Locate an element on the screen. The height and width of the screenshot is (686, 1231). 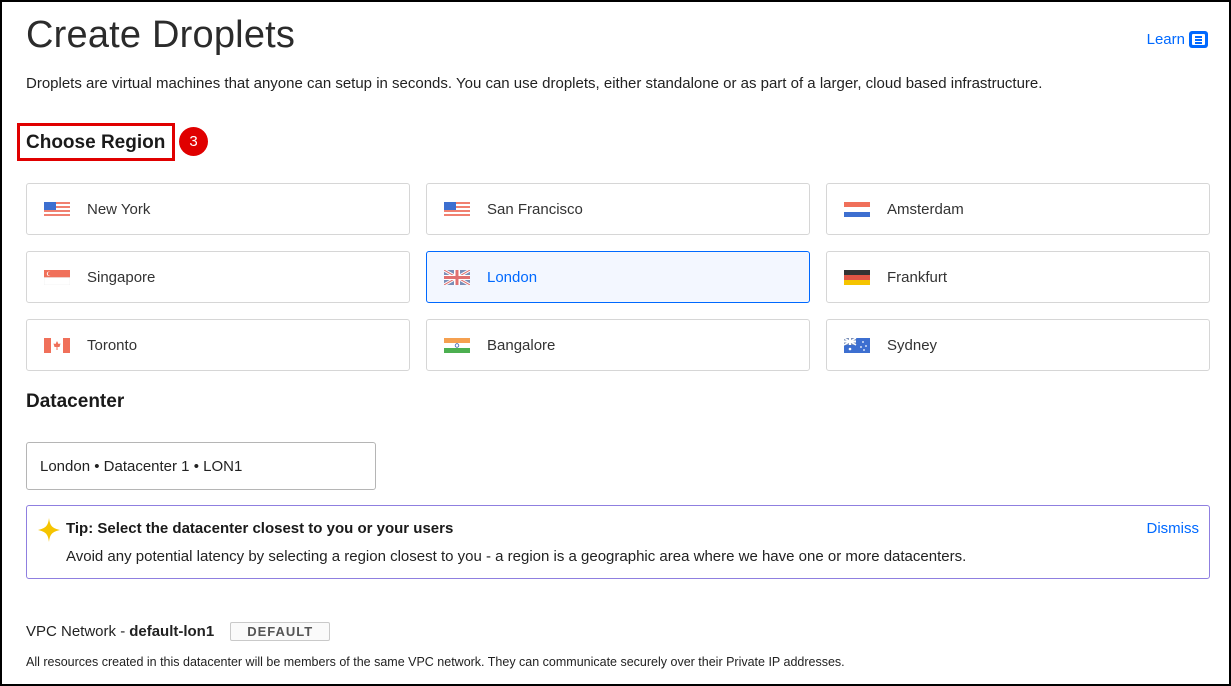
vpc-network-name: default-lon1 is located at coordinates (172, 631).